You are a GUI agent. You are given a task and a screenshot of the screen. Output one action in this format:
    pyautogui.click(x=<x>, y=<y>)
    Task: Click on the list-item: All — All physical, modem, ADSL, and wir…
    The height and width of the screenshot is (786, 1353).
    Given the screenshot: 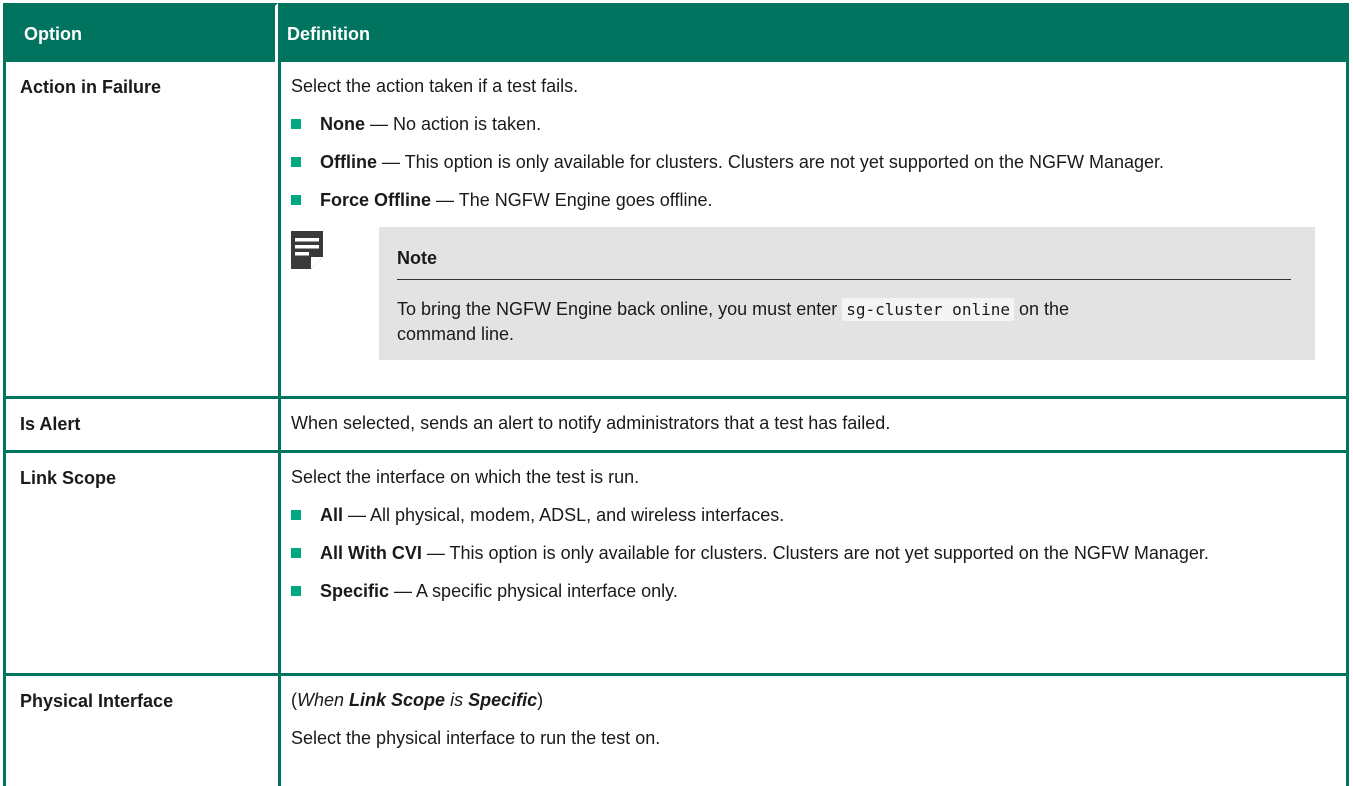 What is the action you would take?
    pyautogui.click(x=803, y=515)
    